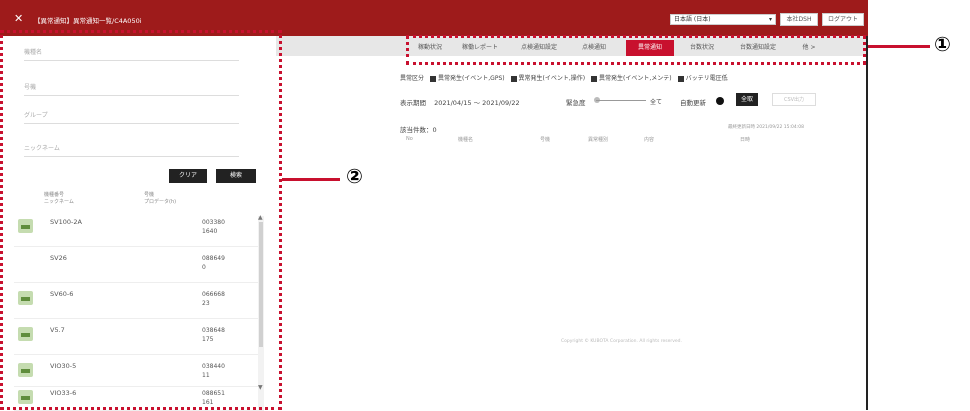 This screenshot has height=411, width=970. I want to click on result-count: 該当件数：0, so click(418, 129).